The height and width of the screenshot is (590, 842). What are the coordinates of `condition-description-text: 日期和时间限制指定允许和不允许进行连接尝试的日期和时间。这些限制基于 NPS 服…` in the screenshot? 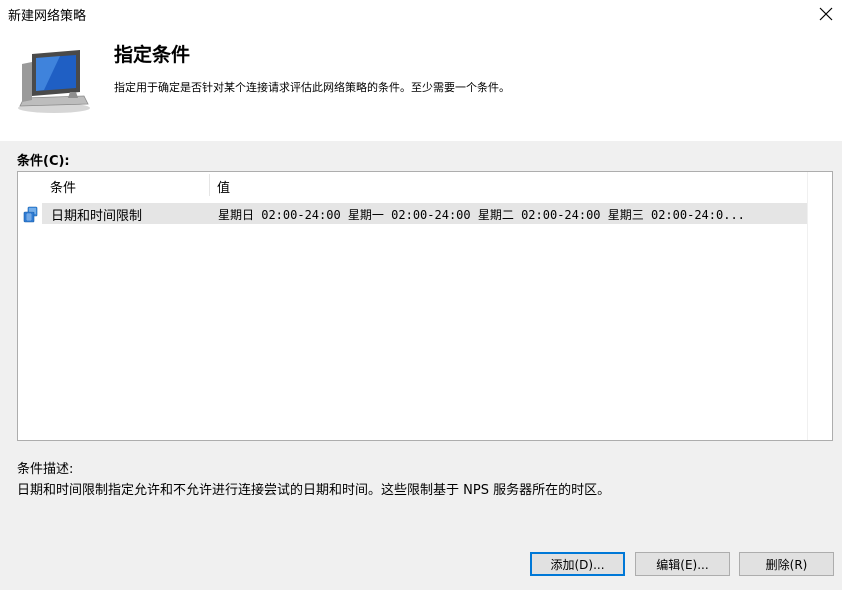 It's located at (314, 490).